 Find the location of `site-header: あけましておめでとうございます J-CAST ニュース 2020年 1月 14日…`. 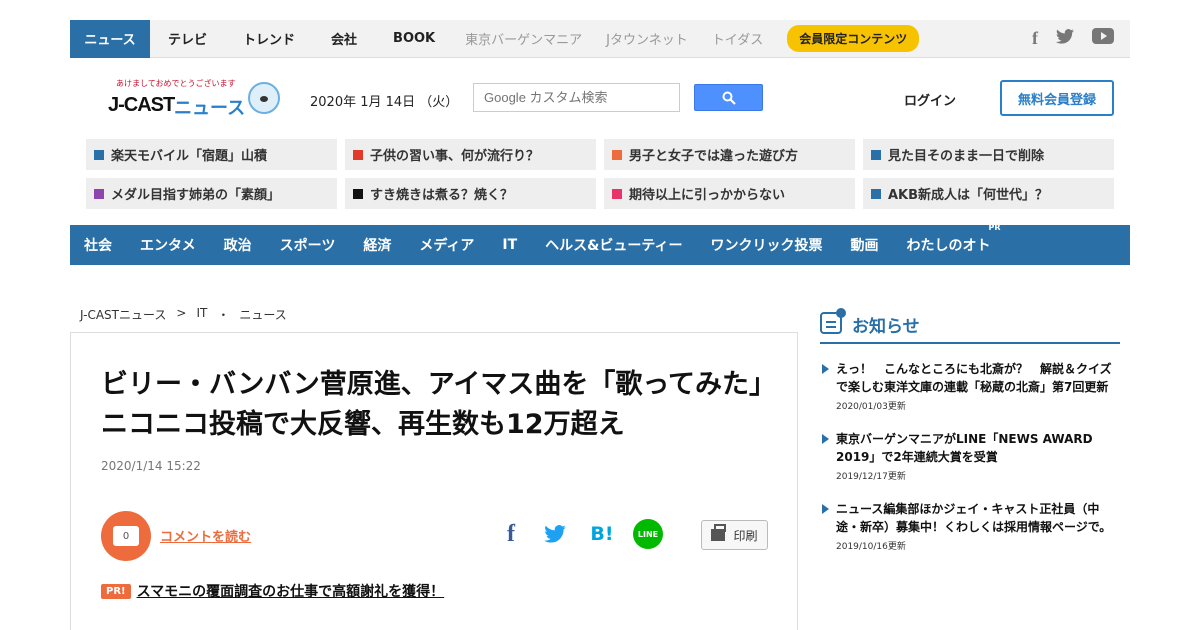

site-header: あけましておめでとうございます J-CAST ニュース 2020年 1月 14日… is located at coordinates (600, 100).